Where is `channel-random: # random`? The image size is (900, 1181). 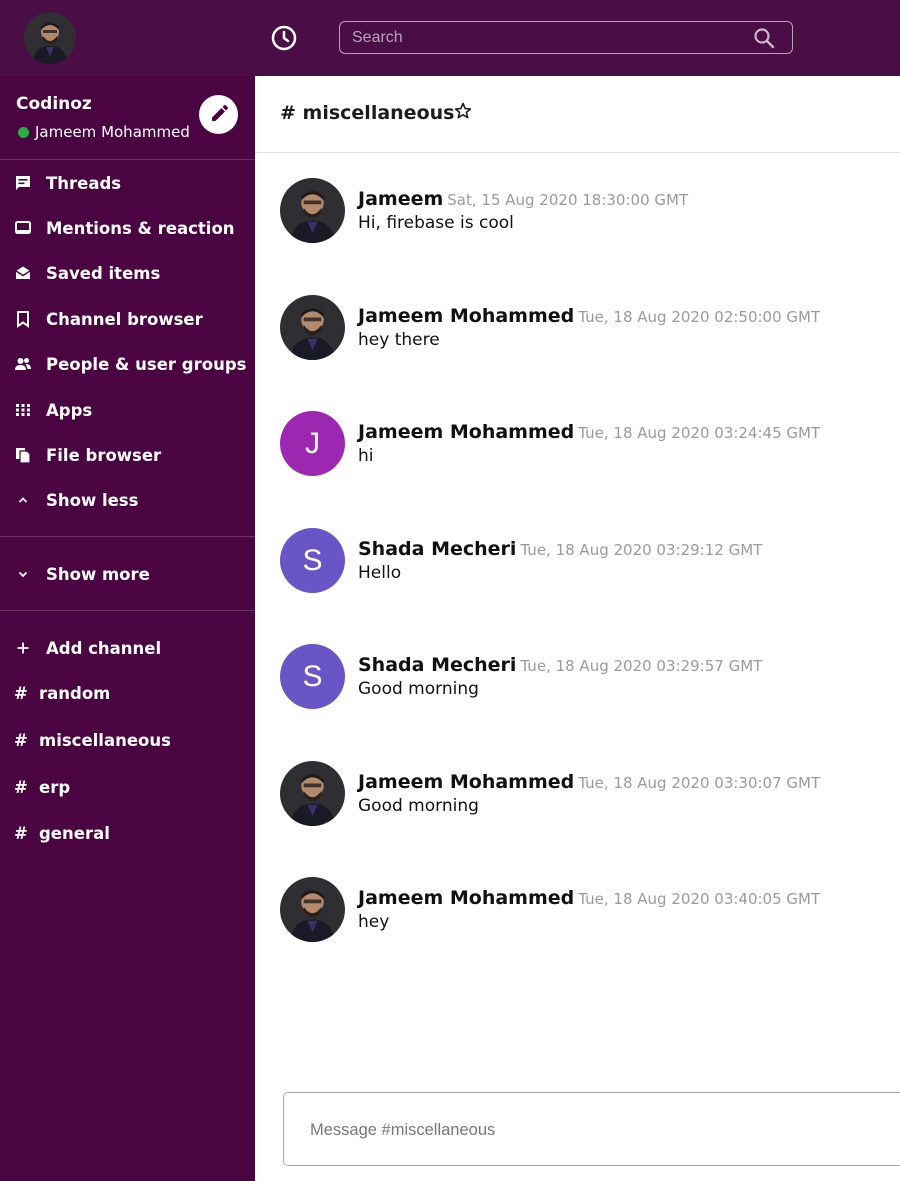 channel-random: # random is located at coordinates (127, 693).